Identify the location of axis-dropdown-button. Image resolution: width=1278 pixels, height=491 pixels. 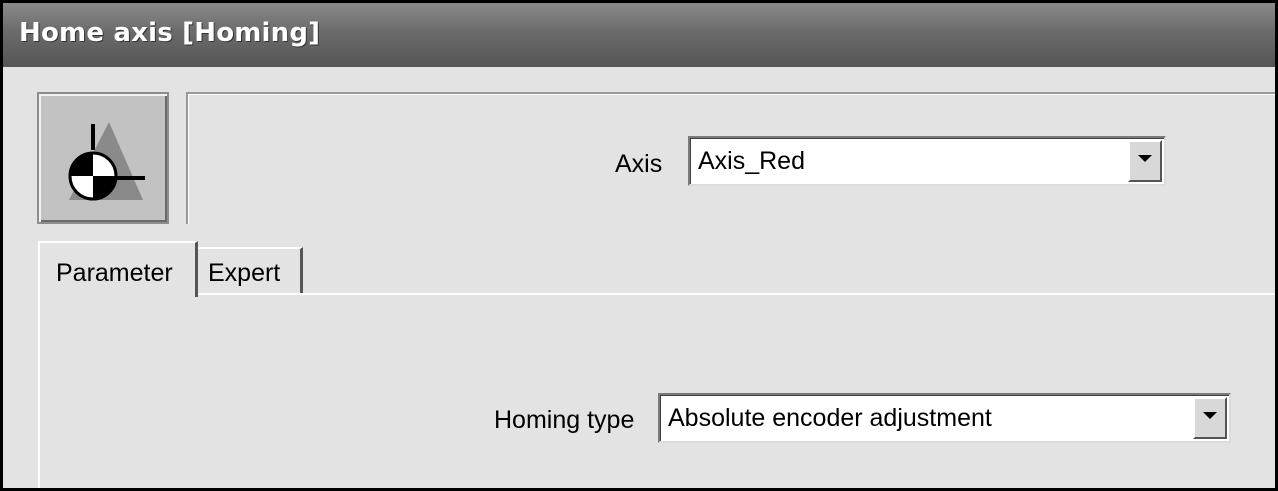
(1145, 161).